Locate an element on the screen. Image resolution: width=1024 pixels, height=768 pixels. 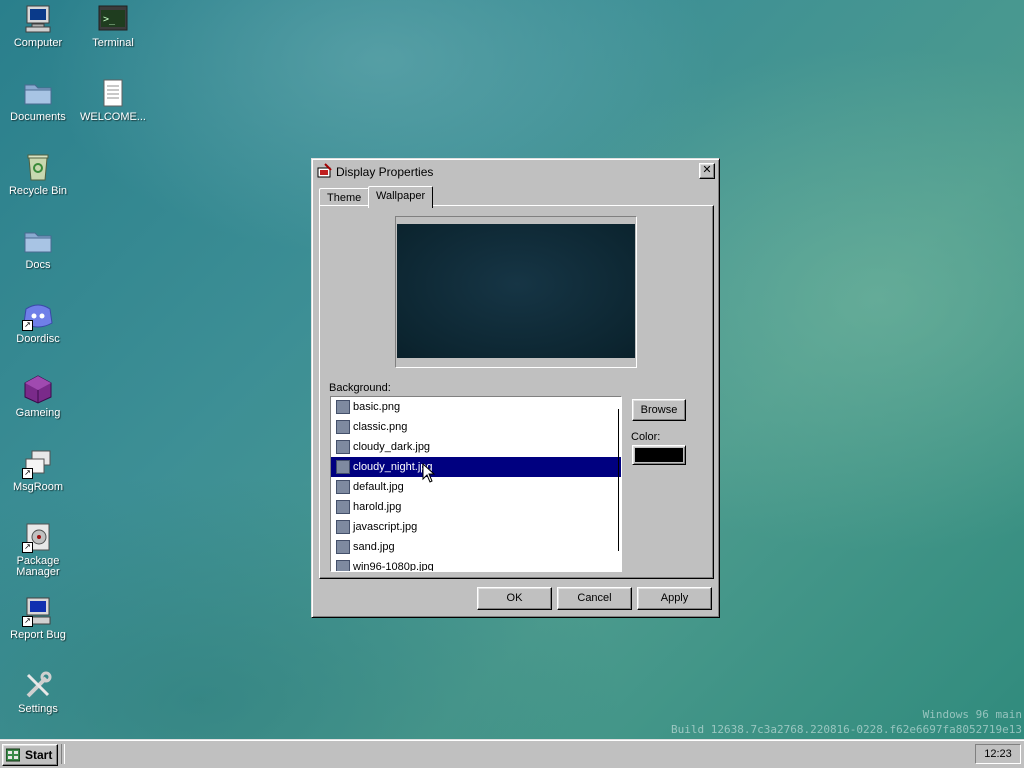
desktop-icon-doordisc: ↗ Doordisc is located at coordinates (38, 322).